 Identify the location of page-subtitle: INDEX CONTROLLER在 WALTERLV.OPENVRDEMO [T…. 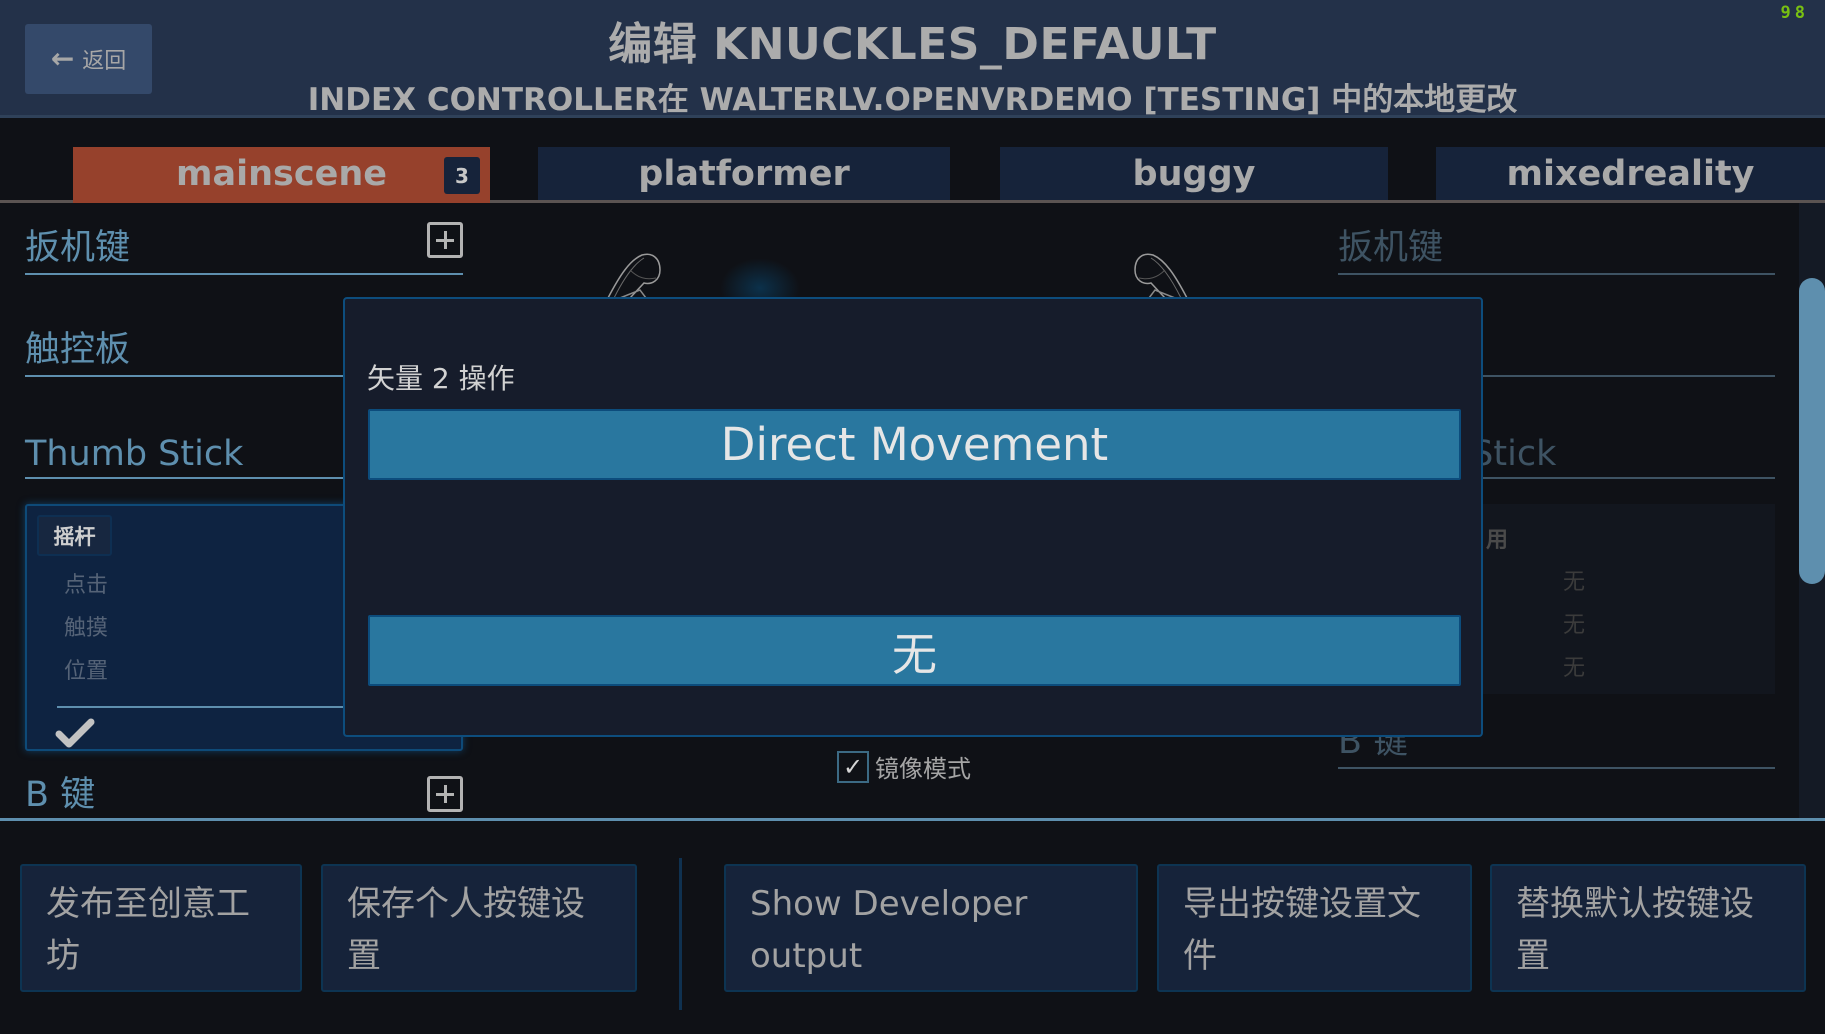
(912, 100).